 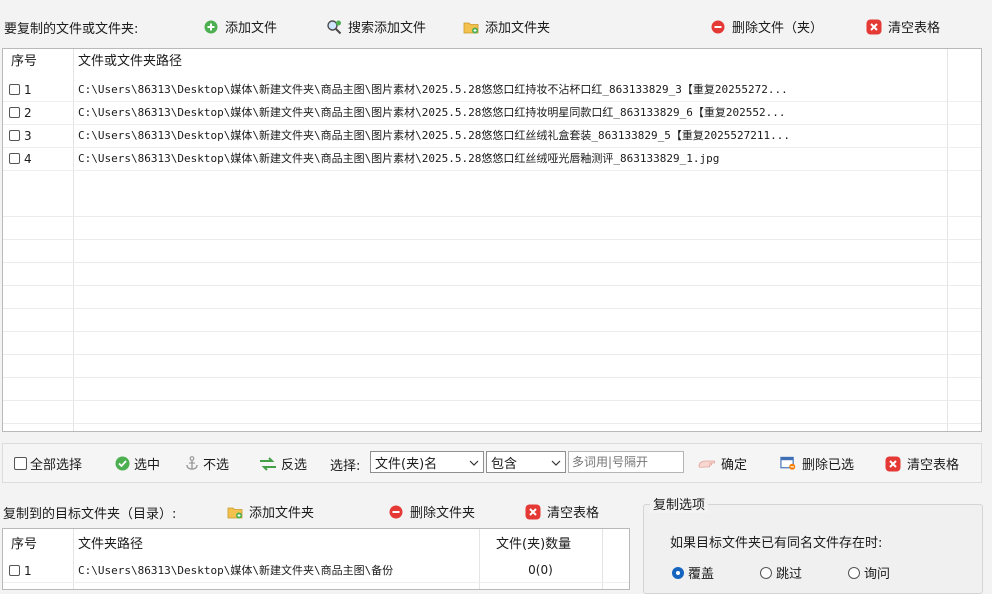 I want to click on add-file-button: 添加文件, so click(x=240, y=26).